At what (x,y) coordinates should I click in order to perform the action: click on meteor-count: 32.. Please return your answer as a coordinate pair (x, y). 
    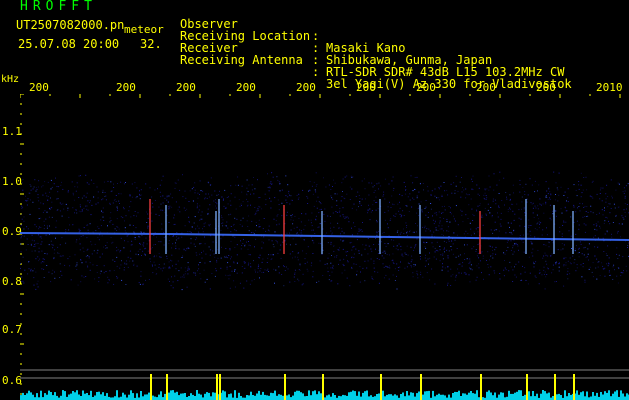
    Looking at the image, I should click on (151, 44).